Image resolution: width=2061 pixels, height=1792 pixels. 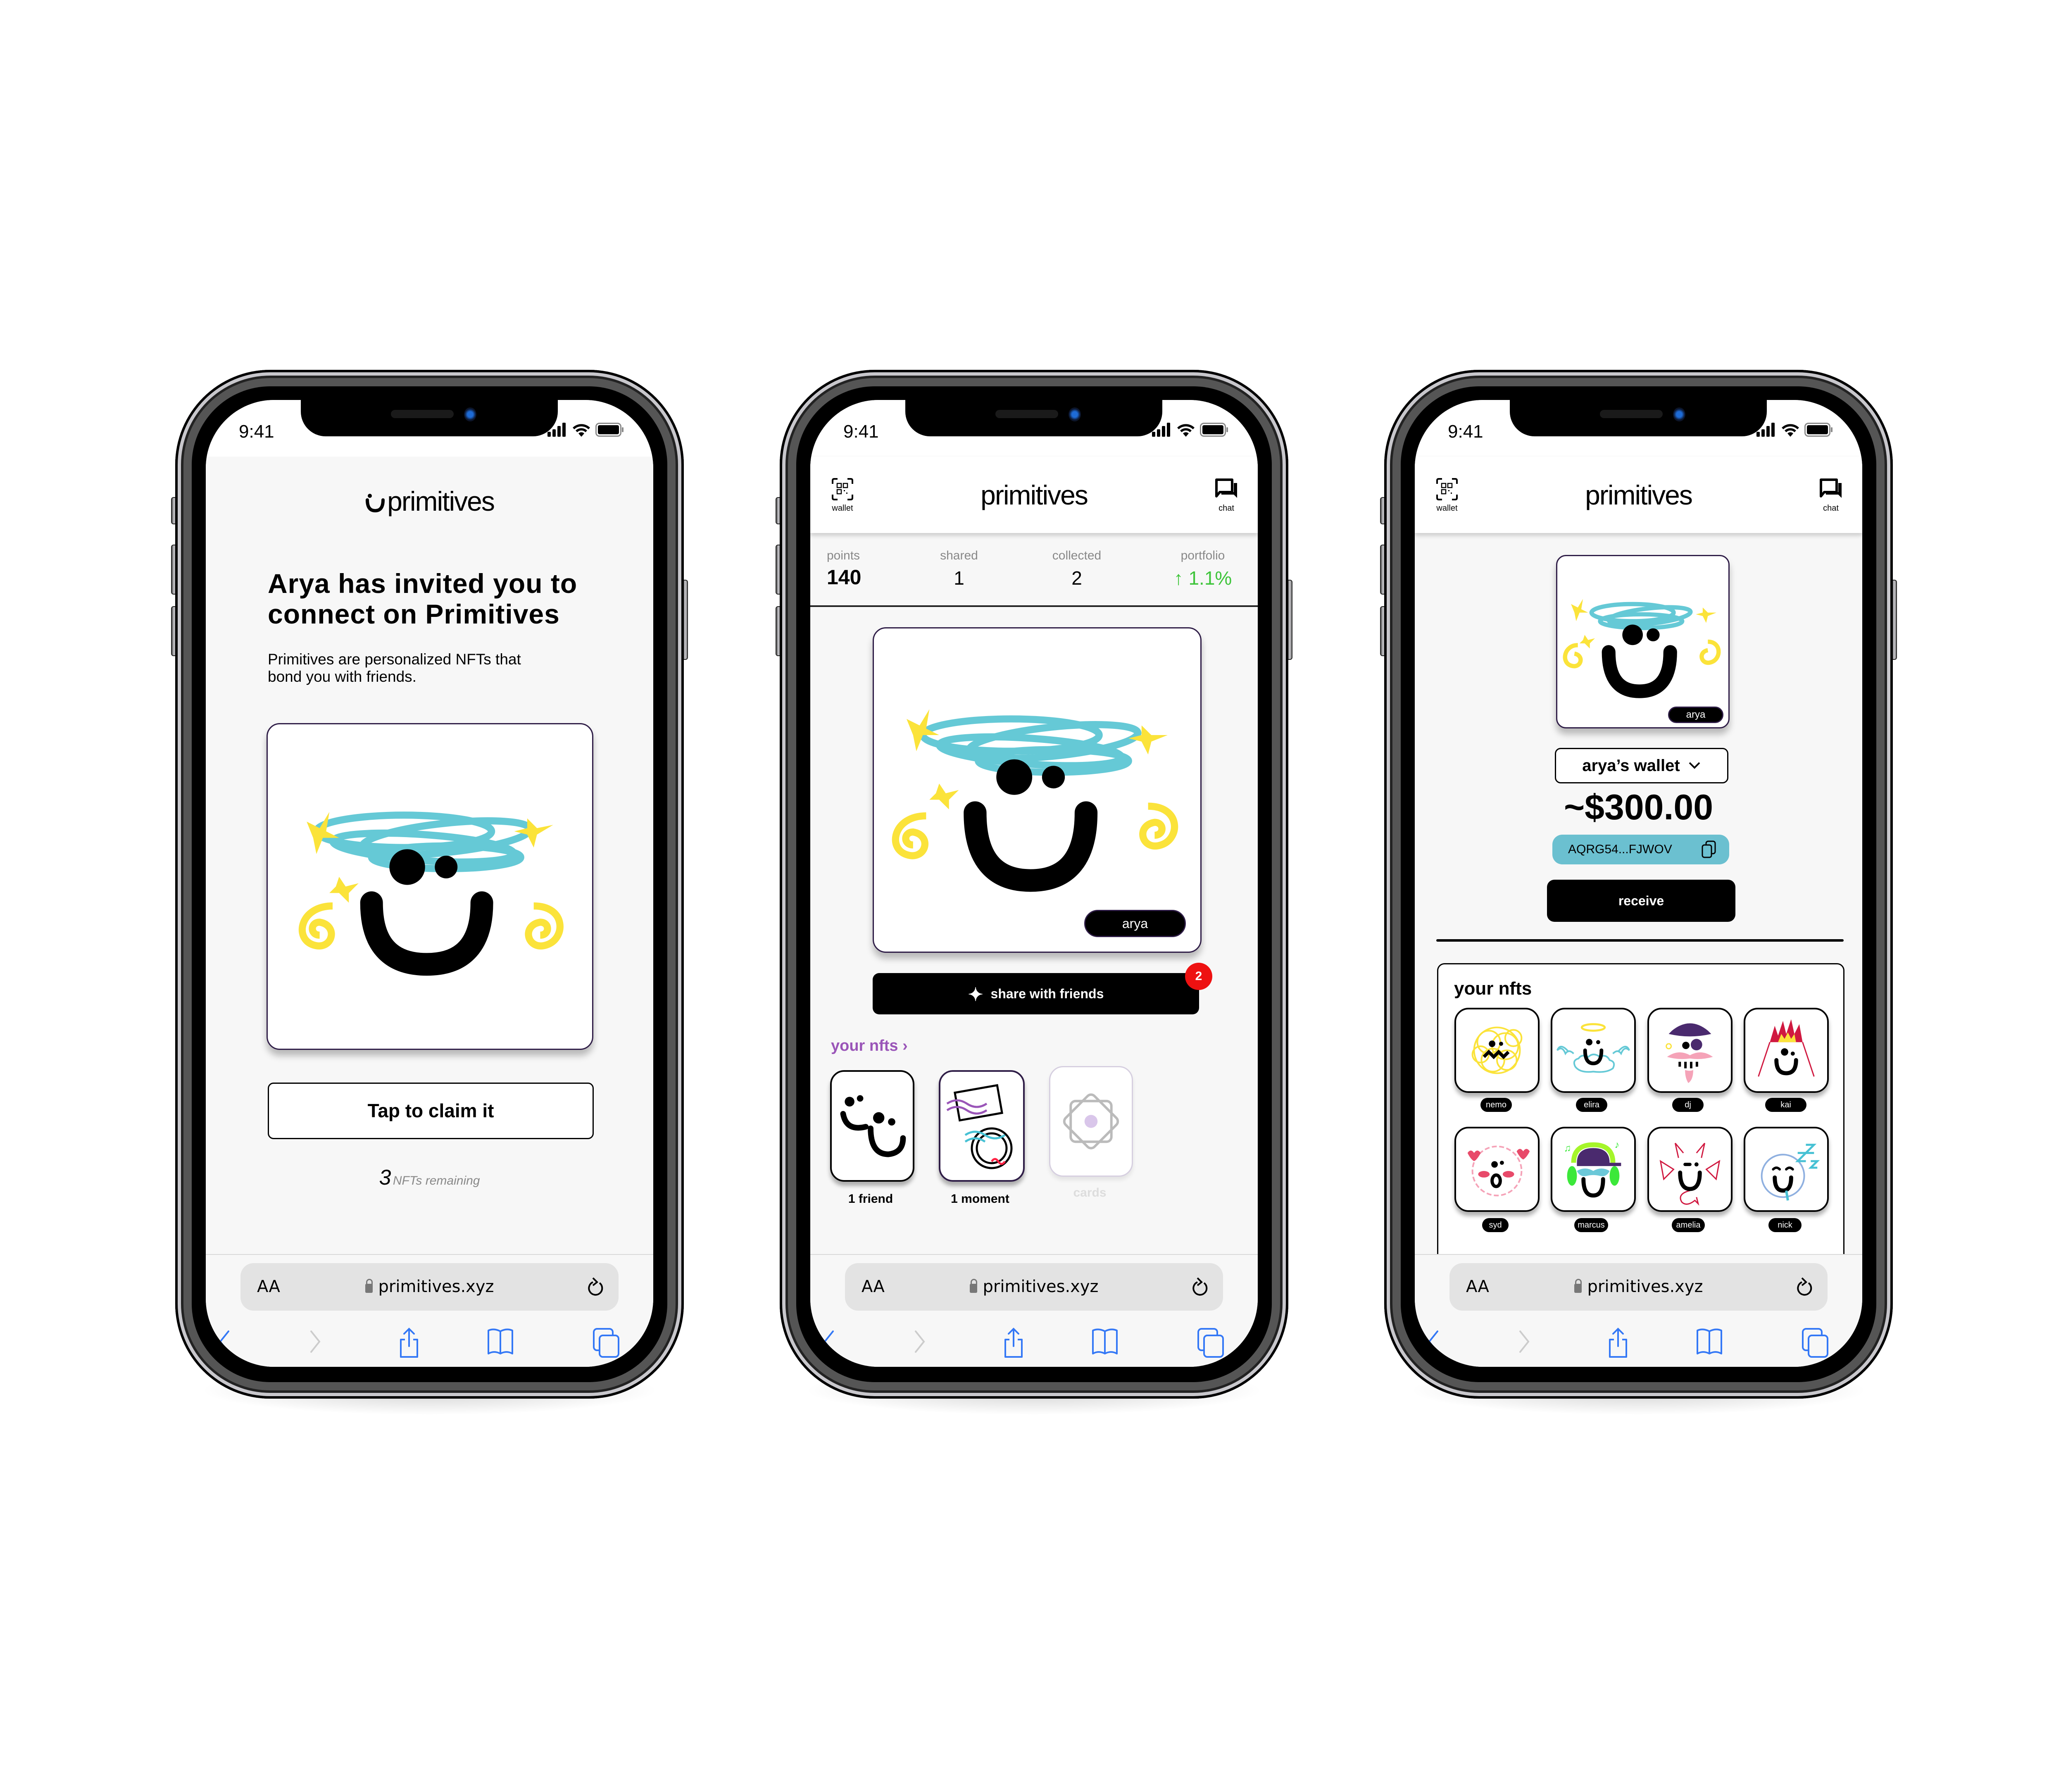 What do you see at coordinates (581, 430) in the screenshot?
I see `wifi-icon` at bounding box center [581, 430].